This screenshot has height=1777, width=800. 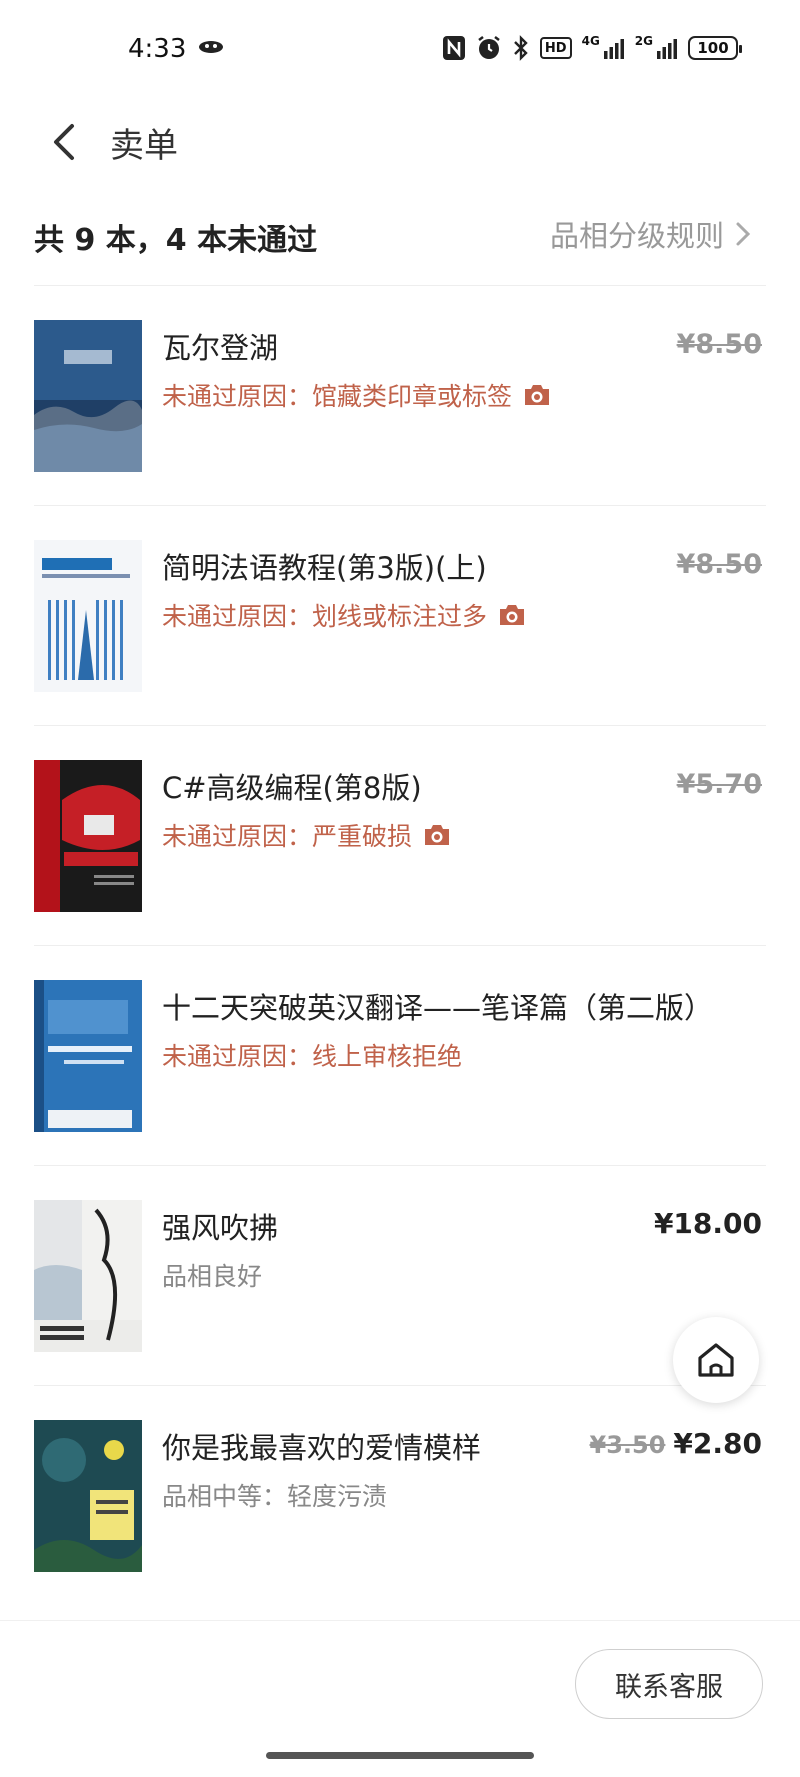 I want to click on grading-rules-label: 品相分级规则, so click(x=636, y=236).